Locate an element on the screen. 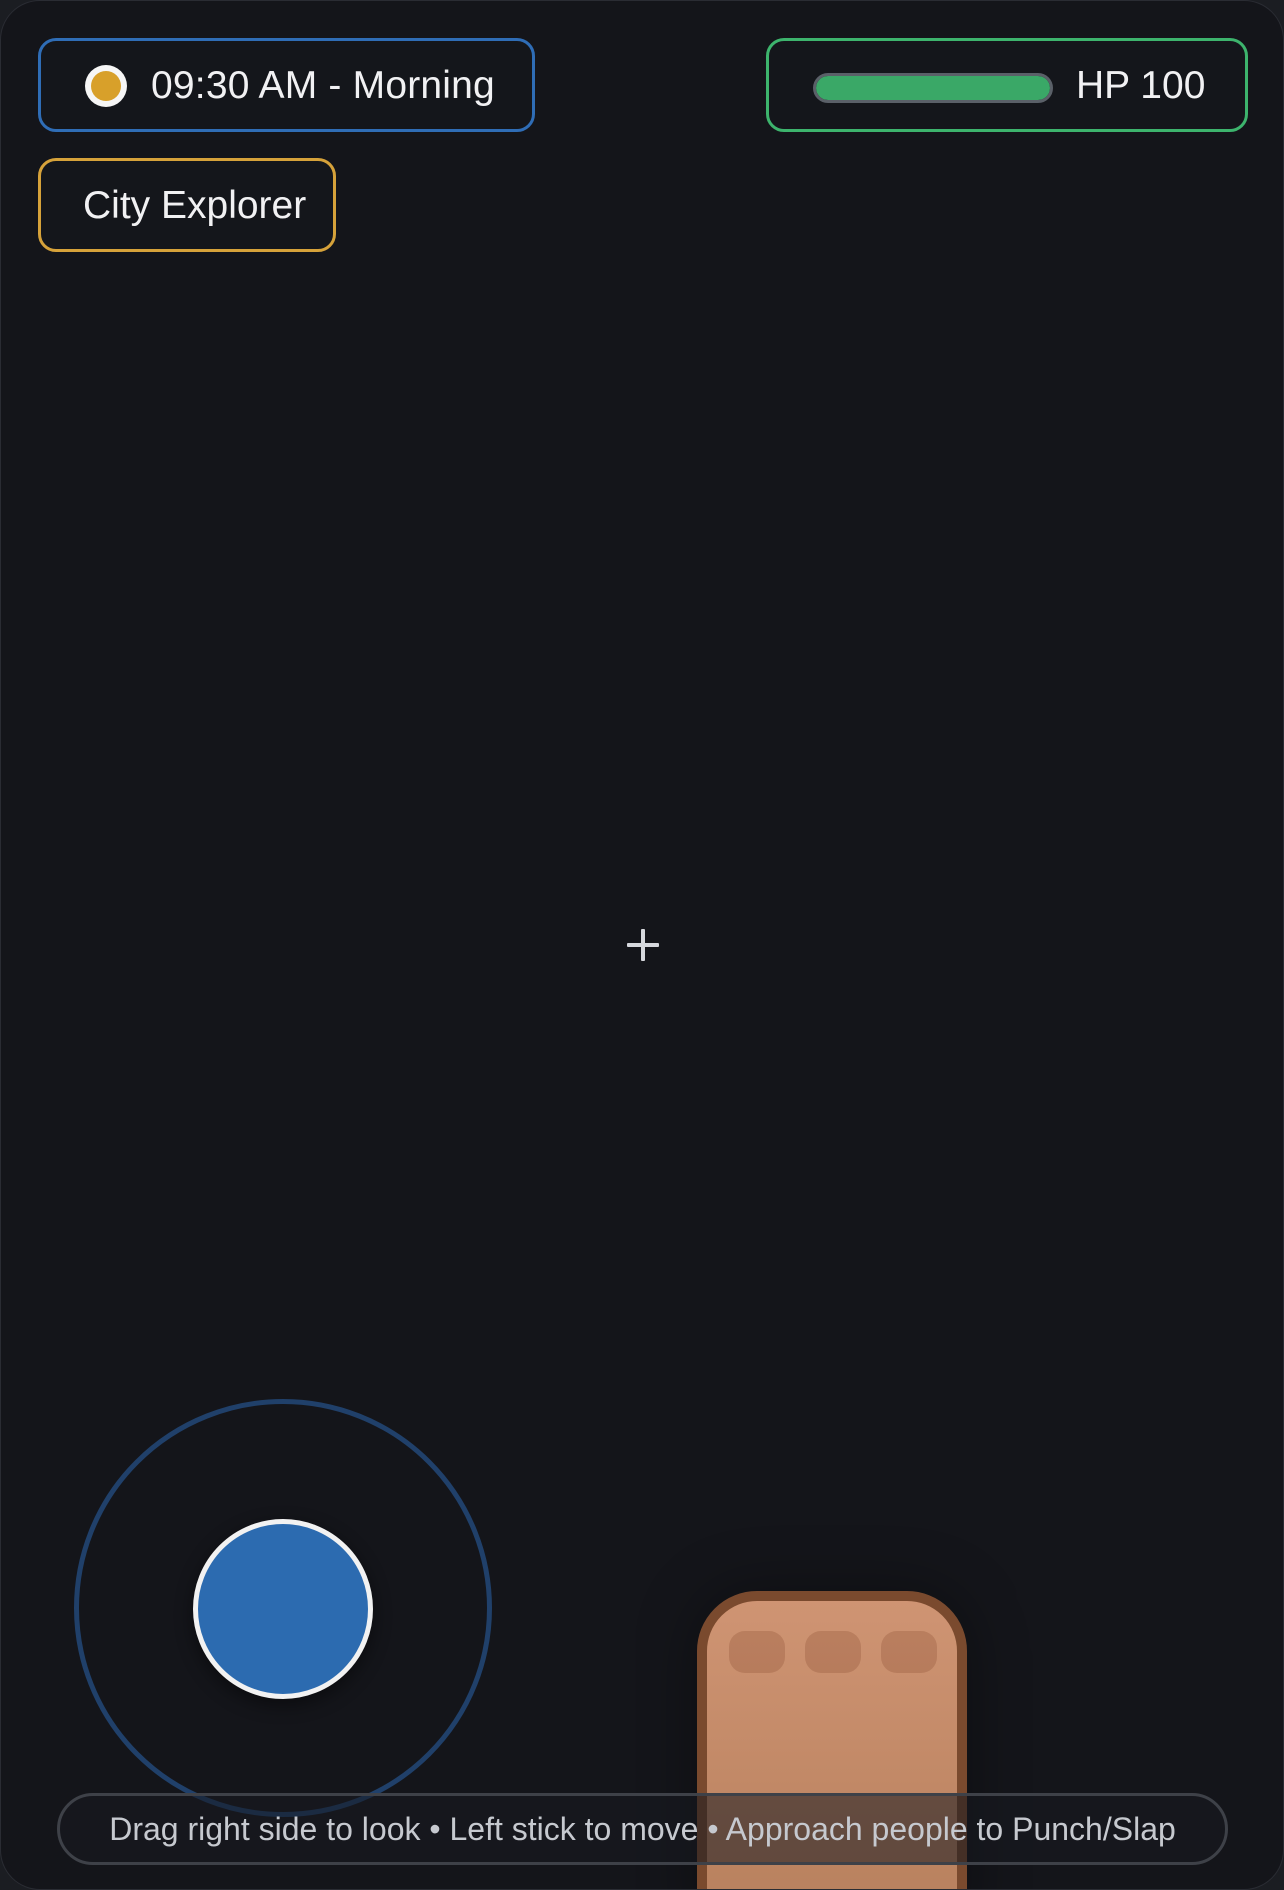 The height and width of the screenshot is (1890, 1284). time-of-day-label: 09:30 AM - Morning is located at coordinates (323, 85).